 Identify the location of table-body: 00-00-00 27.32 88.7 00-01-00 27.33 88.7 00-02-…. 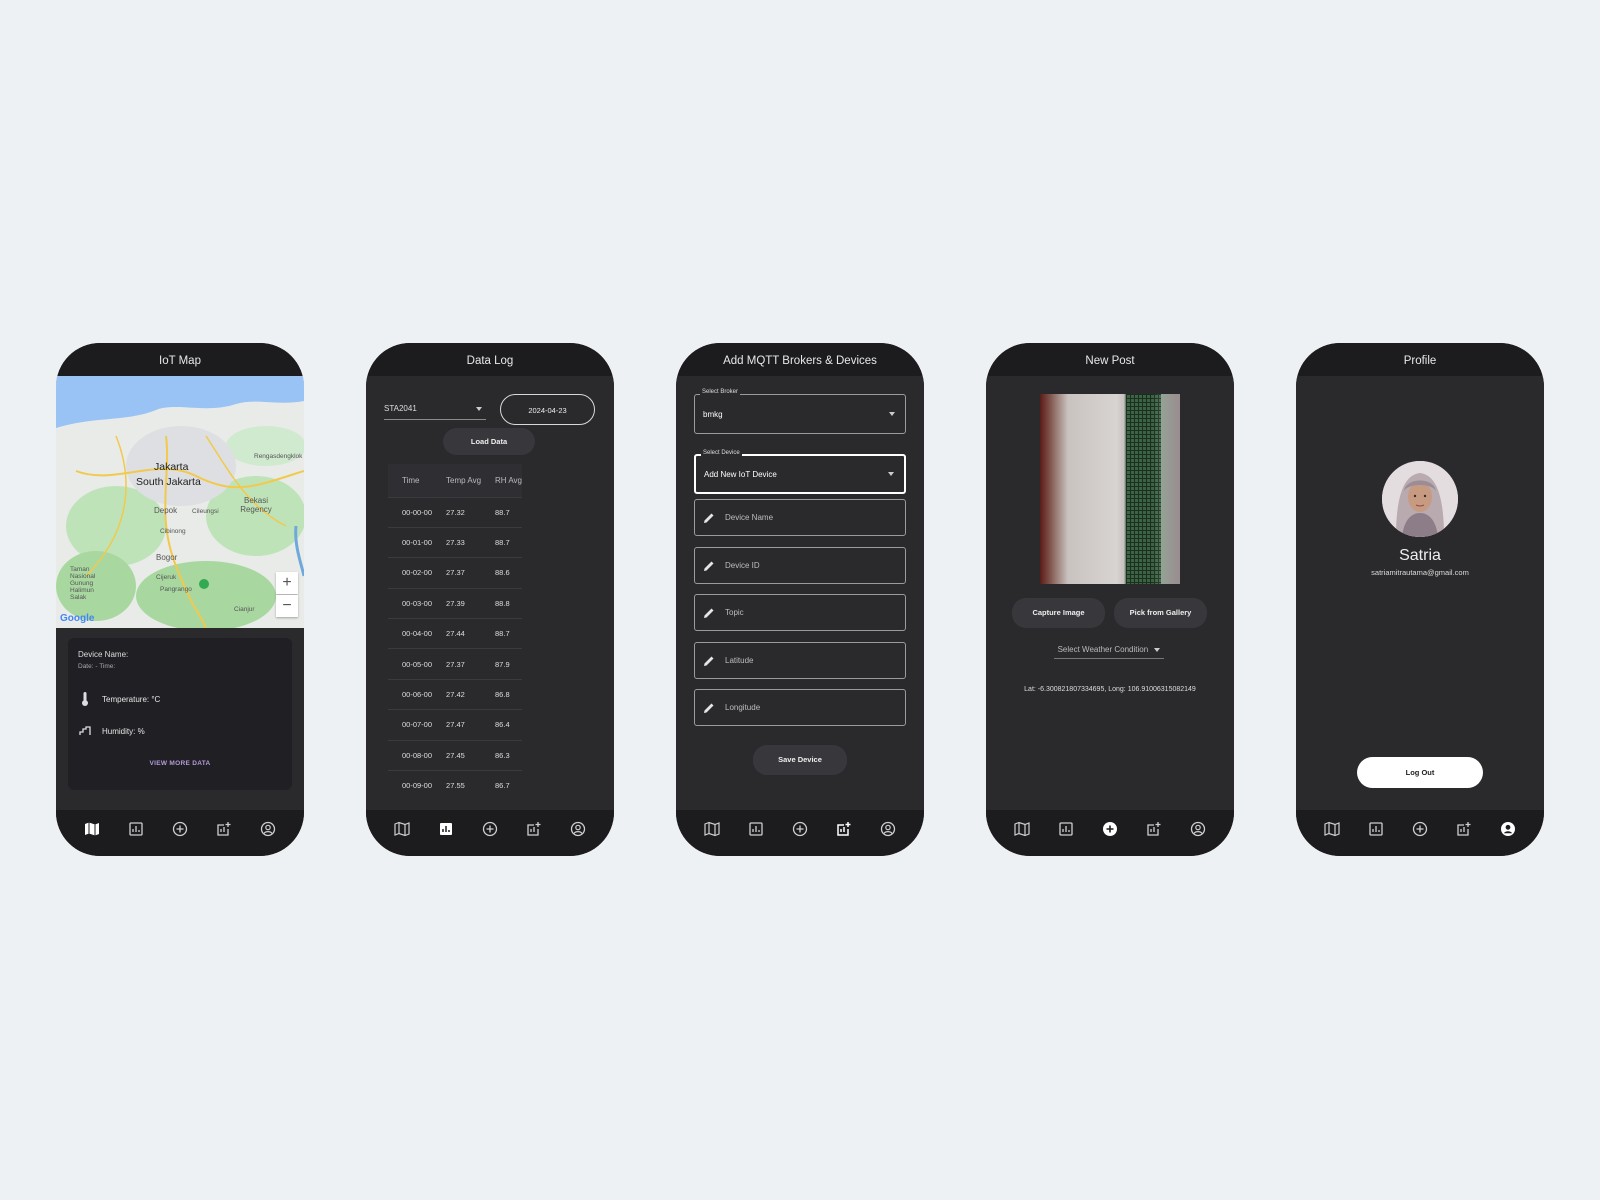
(455, 648).